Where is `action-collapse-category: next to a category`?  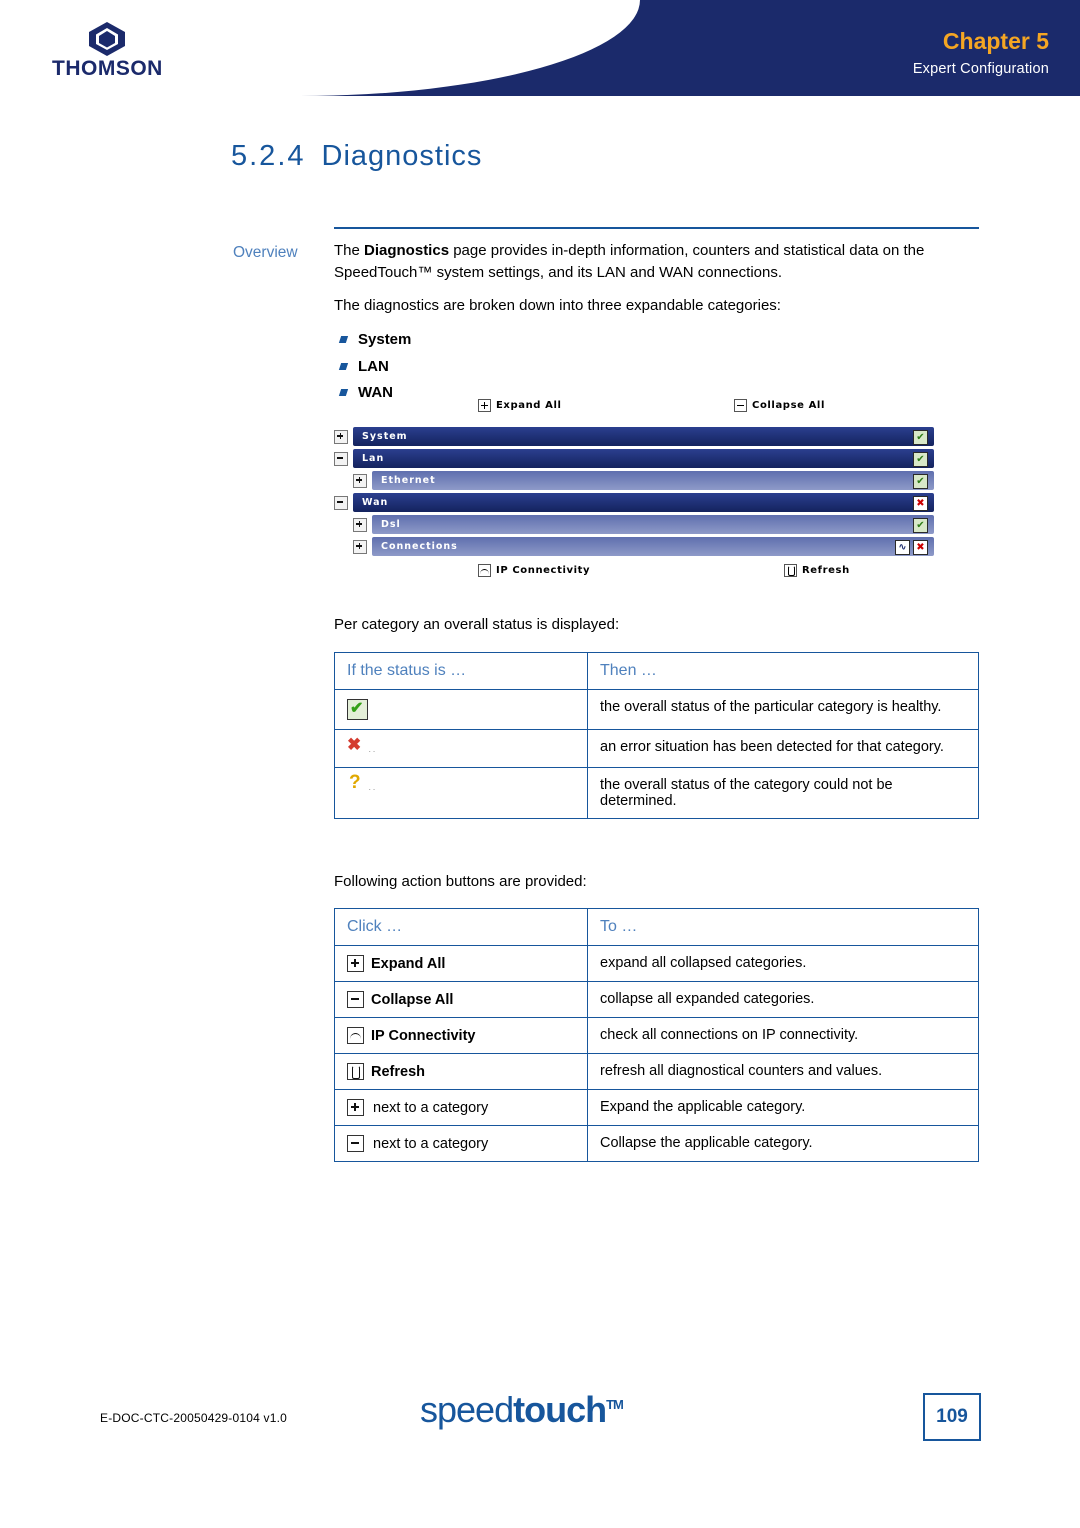
action-collapse-category: next to a category is located at coordinates (461, 1143).